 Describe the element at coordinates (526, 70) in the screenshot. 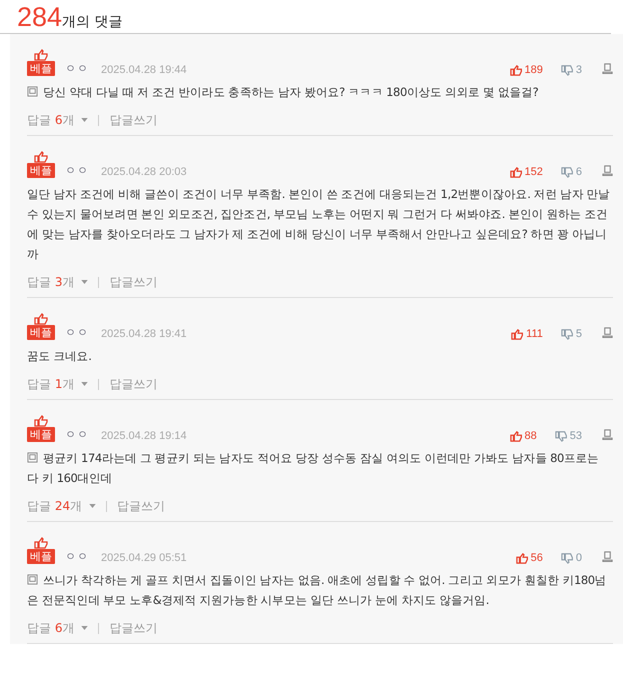

I see `like-button: 189` at that location.